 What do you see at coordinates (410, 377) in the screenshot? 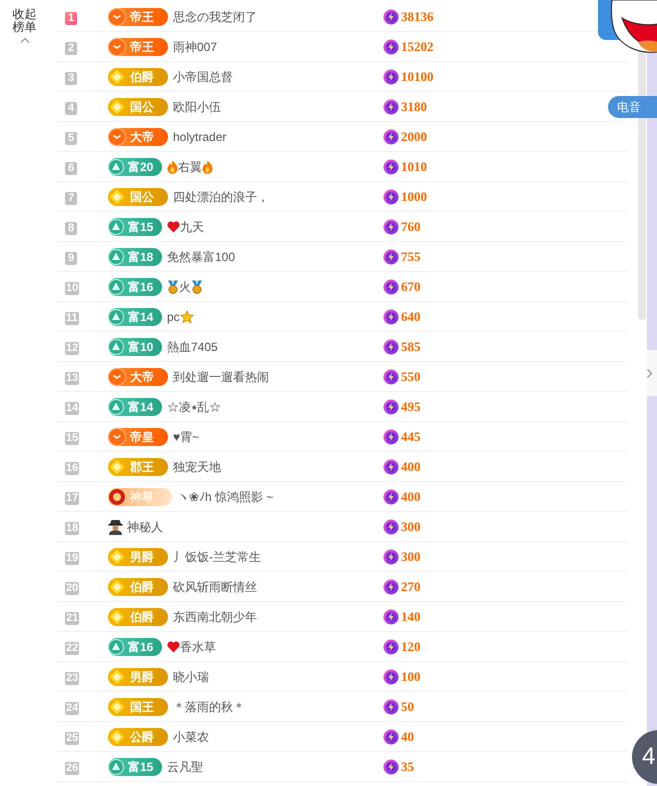
I see `score-value: 550` at bounding box center [410, 377].